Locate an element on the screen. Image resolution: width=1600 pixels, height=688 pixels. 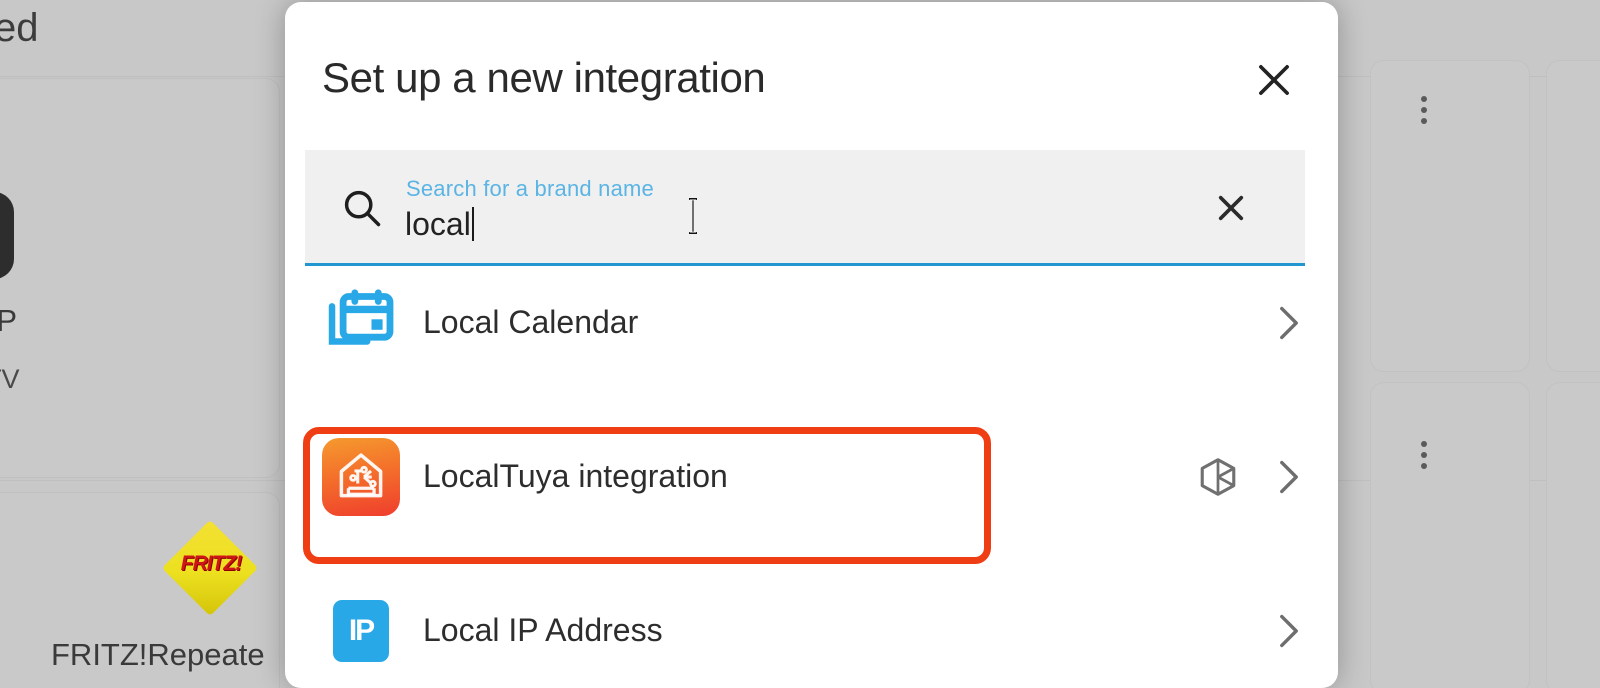
local-ip-address-icon: IP is located at coordinates (361, 631).